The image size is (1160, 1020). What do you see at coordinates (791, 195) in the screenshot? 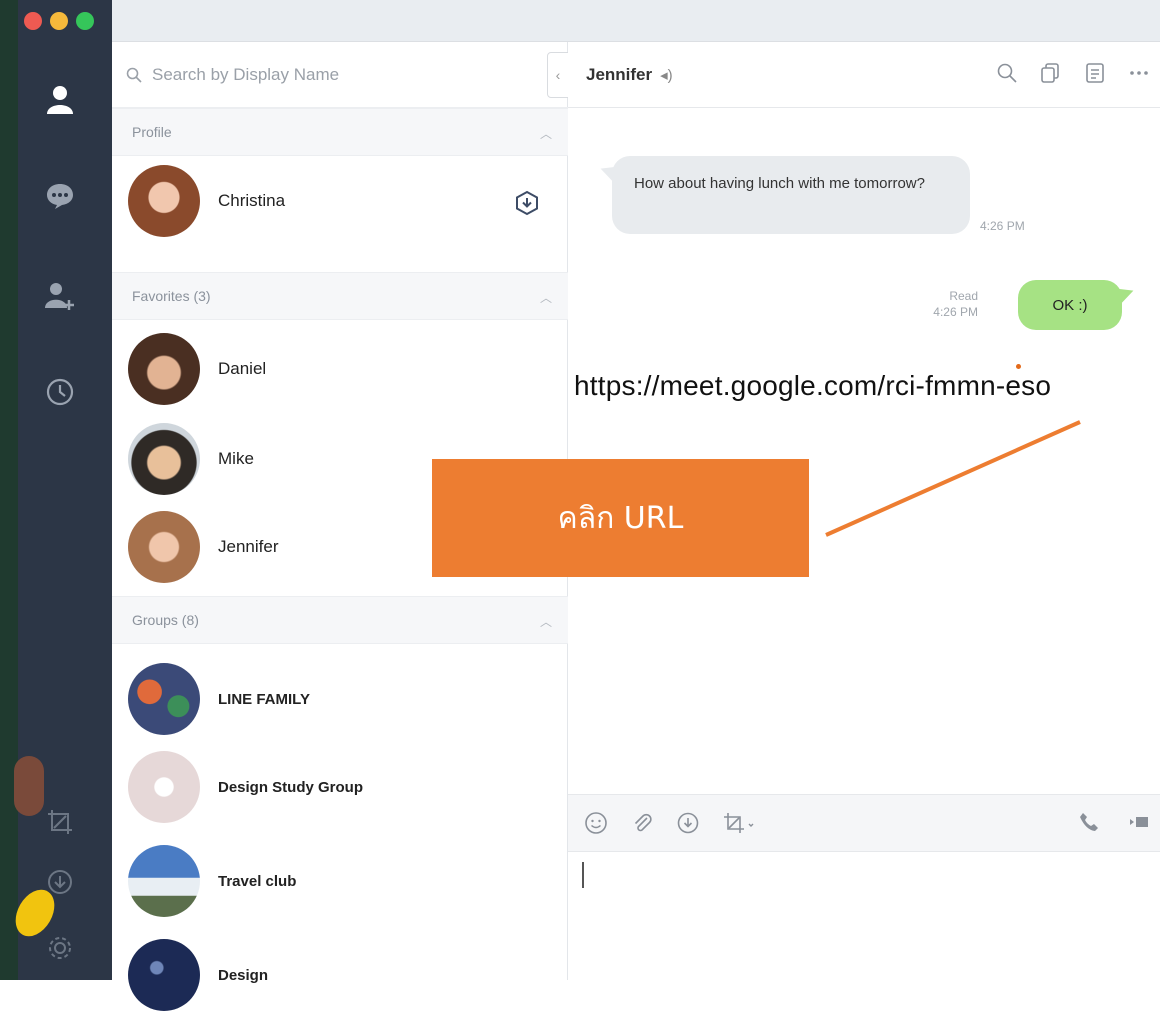
I see `incoming-message-bubble: How about having lunch with me tomorrow?` at bounding box center [791, 195].